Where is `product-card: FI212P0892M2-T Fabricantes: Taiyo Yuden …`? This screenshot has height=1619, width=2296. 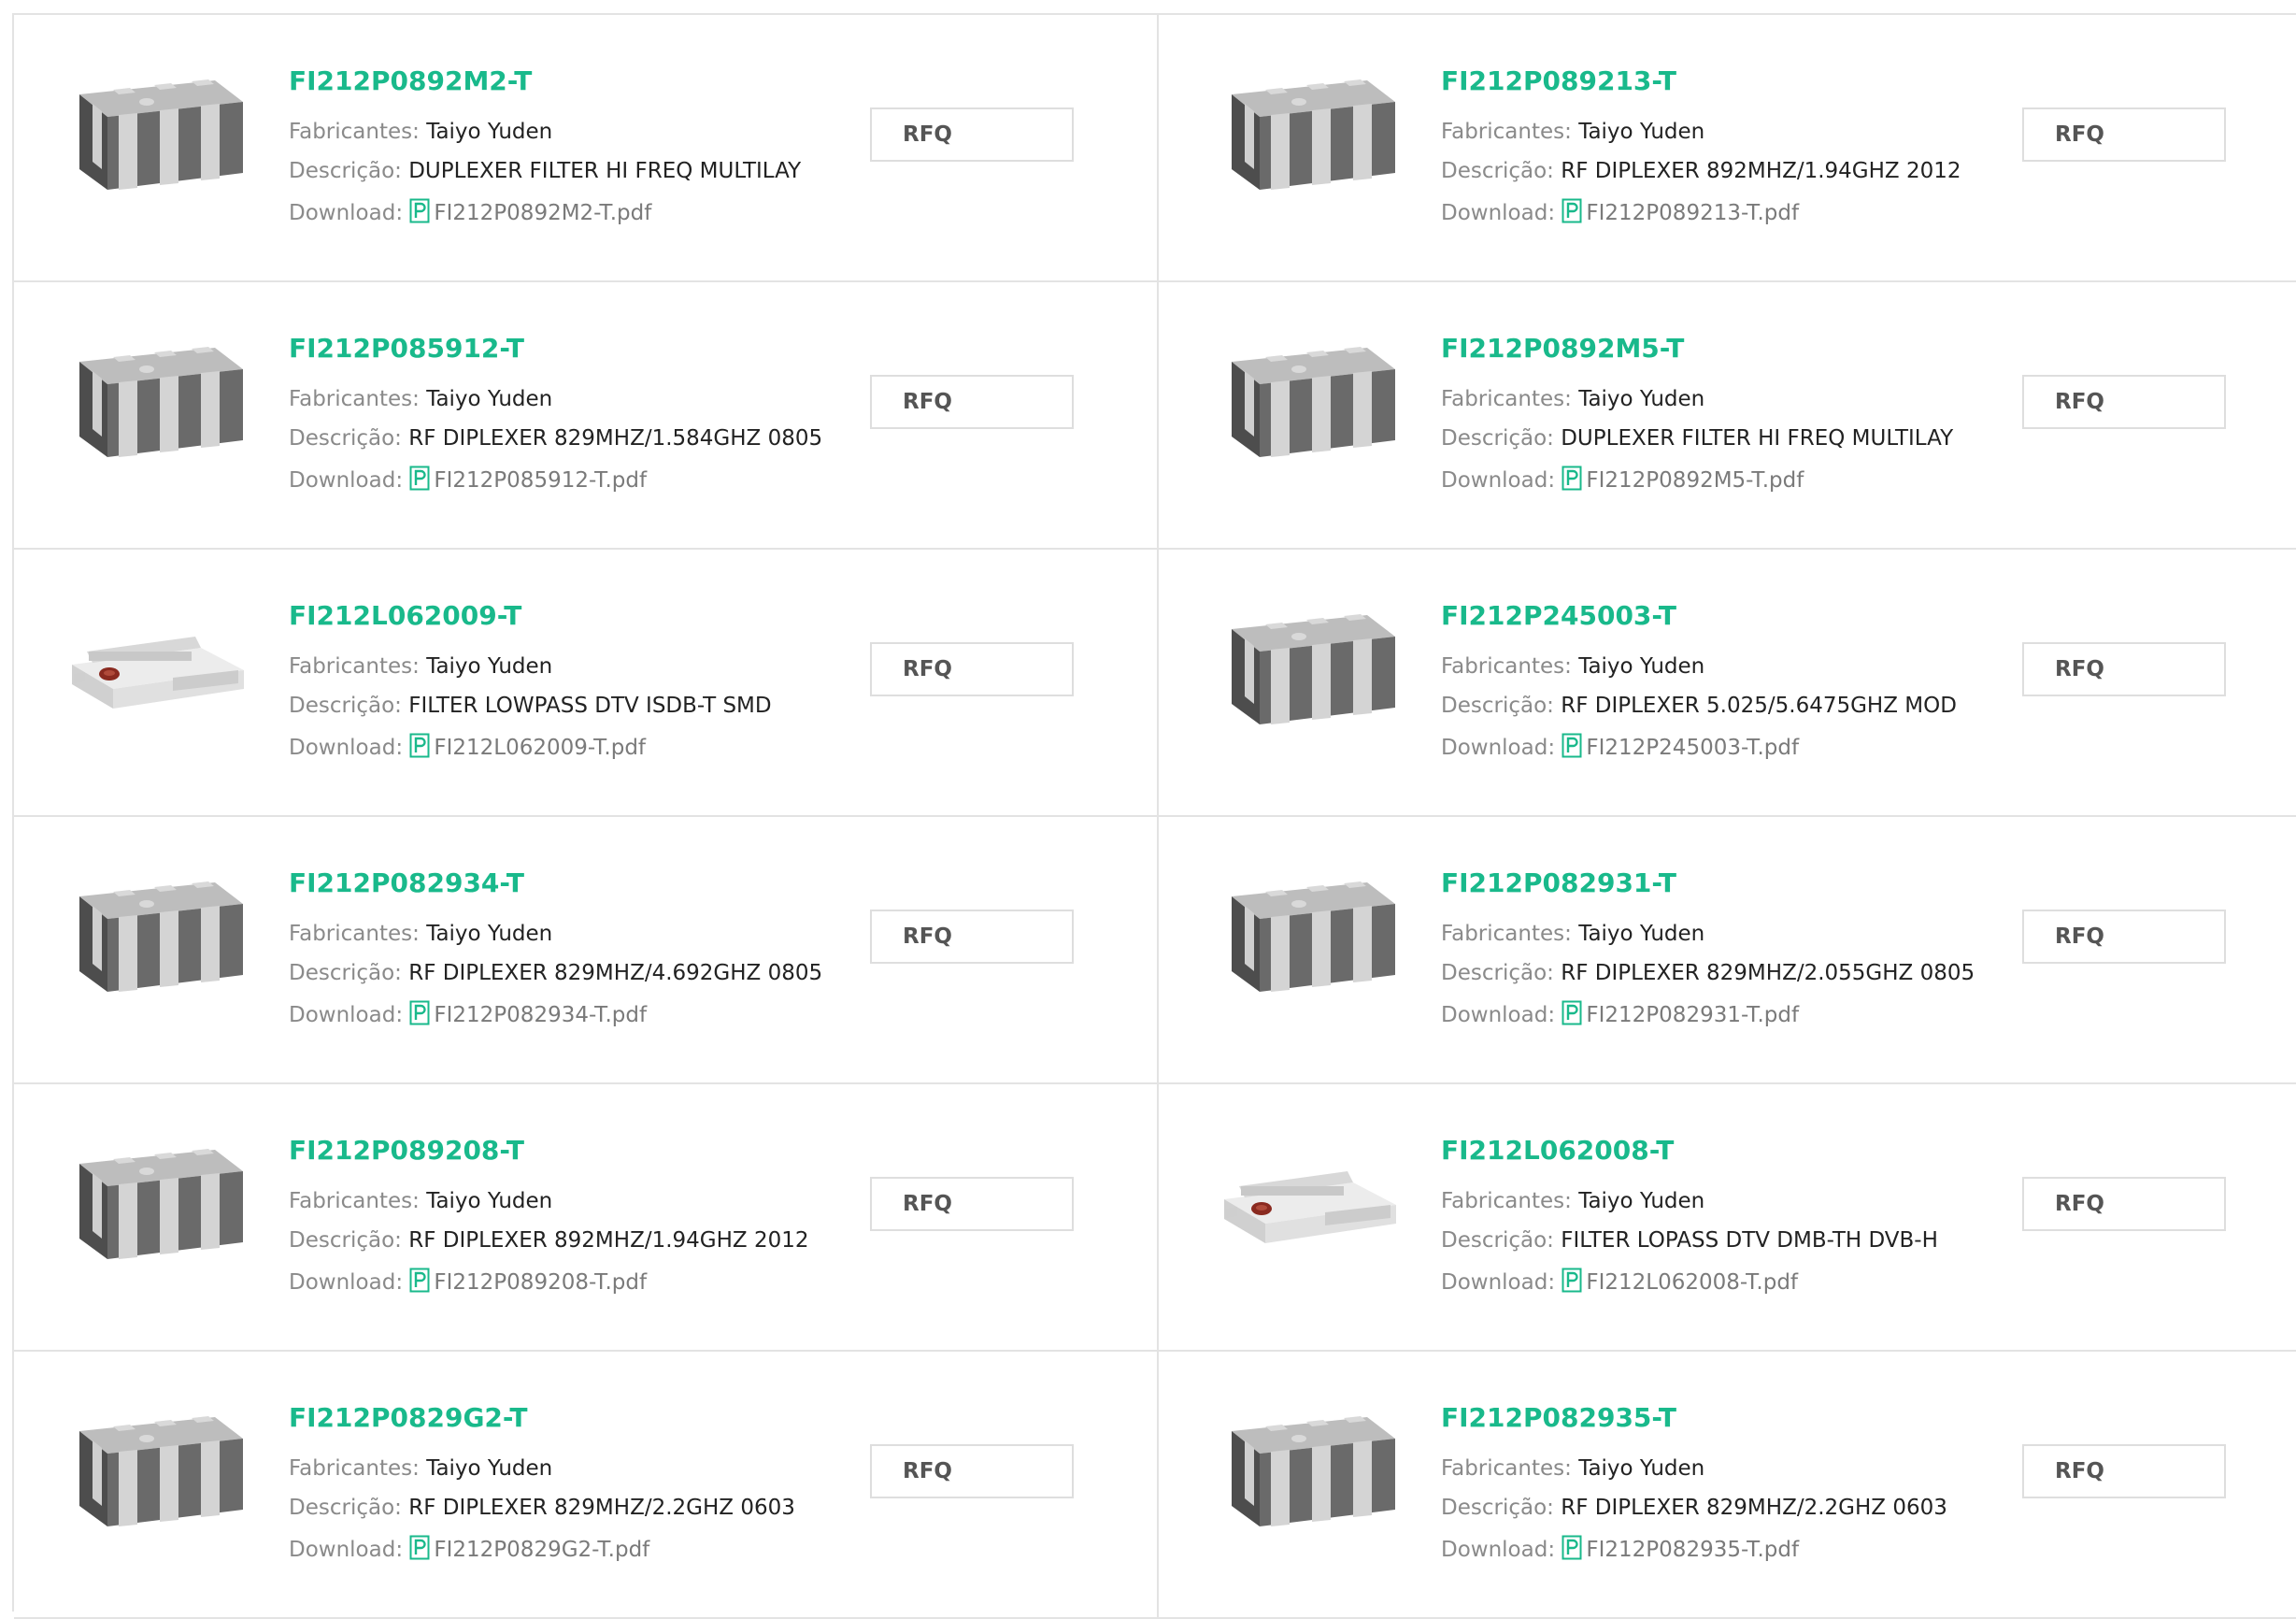 product-card: FI212P0892M2-T Fabricantes: Taiyo Yuden … is located at coordinates (586, 148).